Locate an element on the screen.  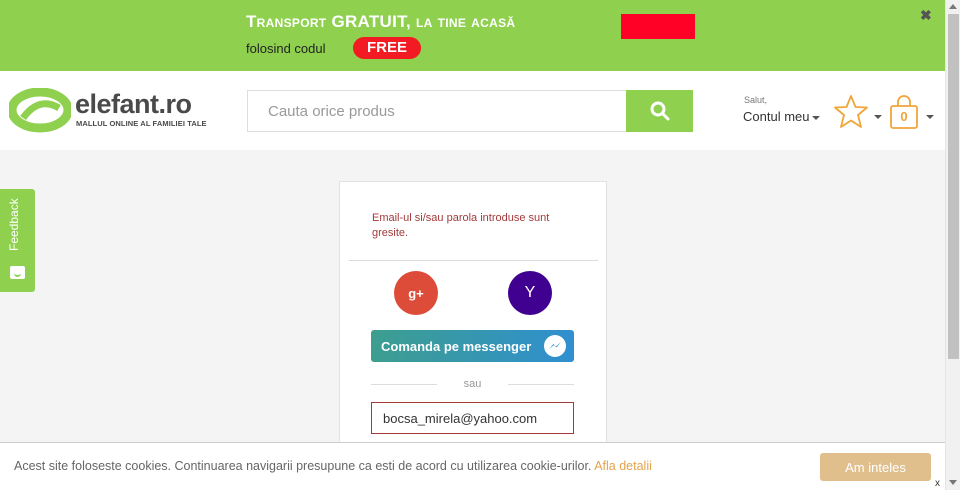
account-menu: Contul meu is located at coordinates (782, 116).